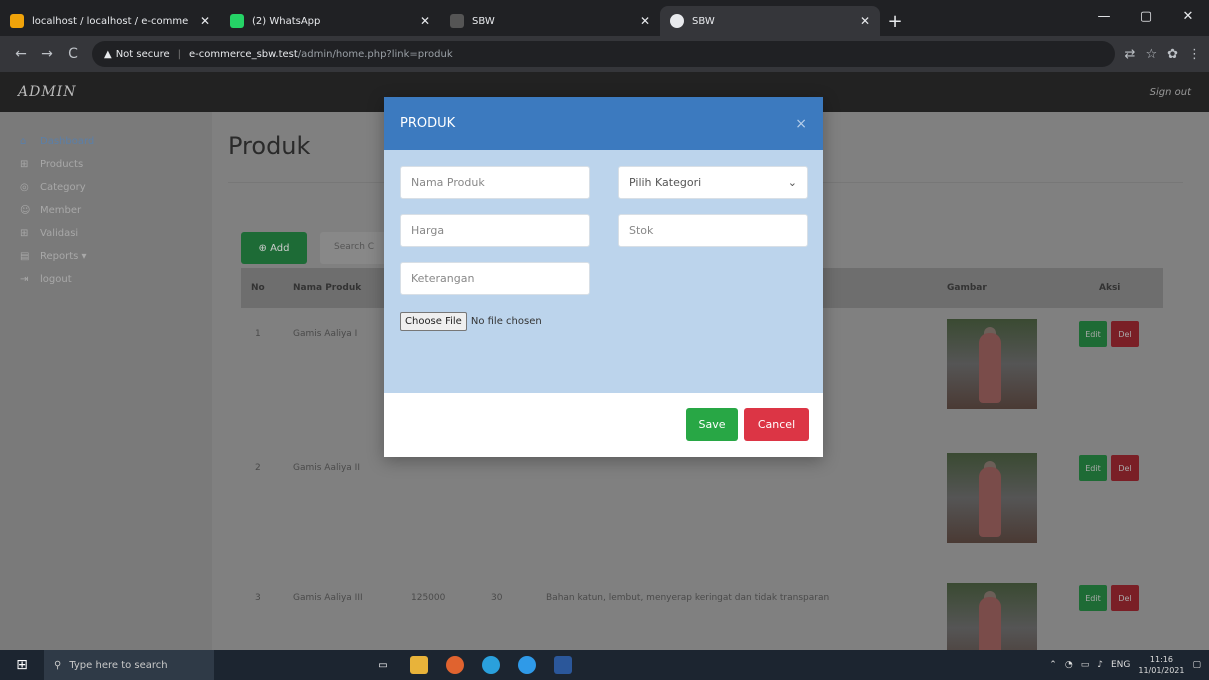  What do you see at coordinates (67, 141) in the screenshot?
I see `sidebar-item-label: Dashboard` at bounding box center [67, 141].